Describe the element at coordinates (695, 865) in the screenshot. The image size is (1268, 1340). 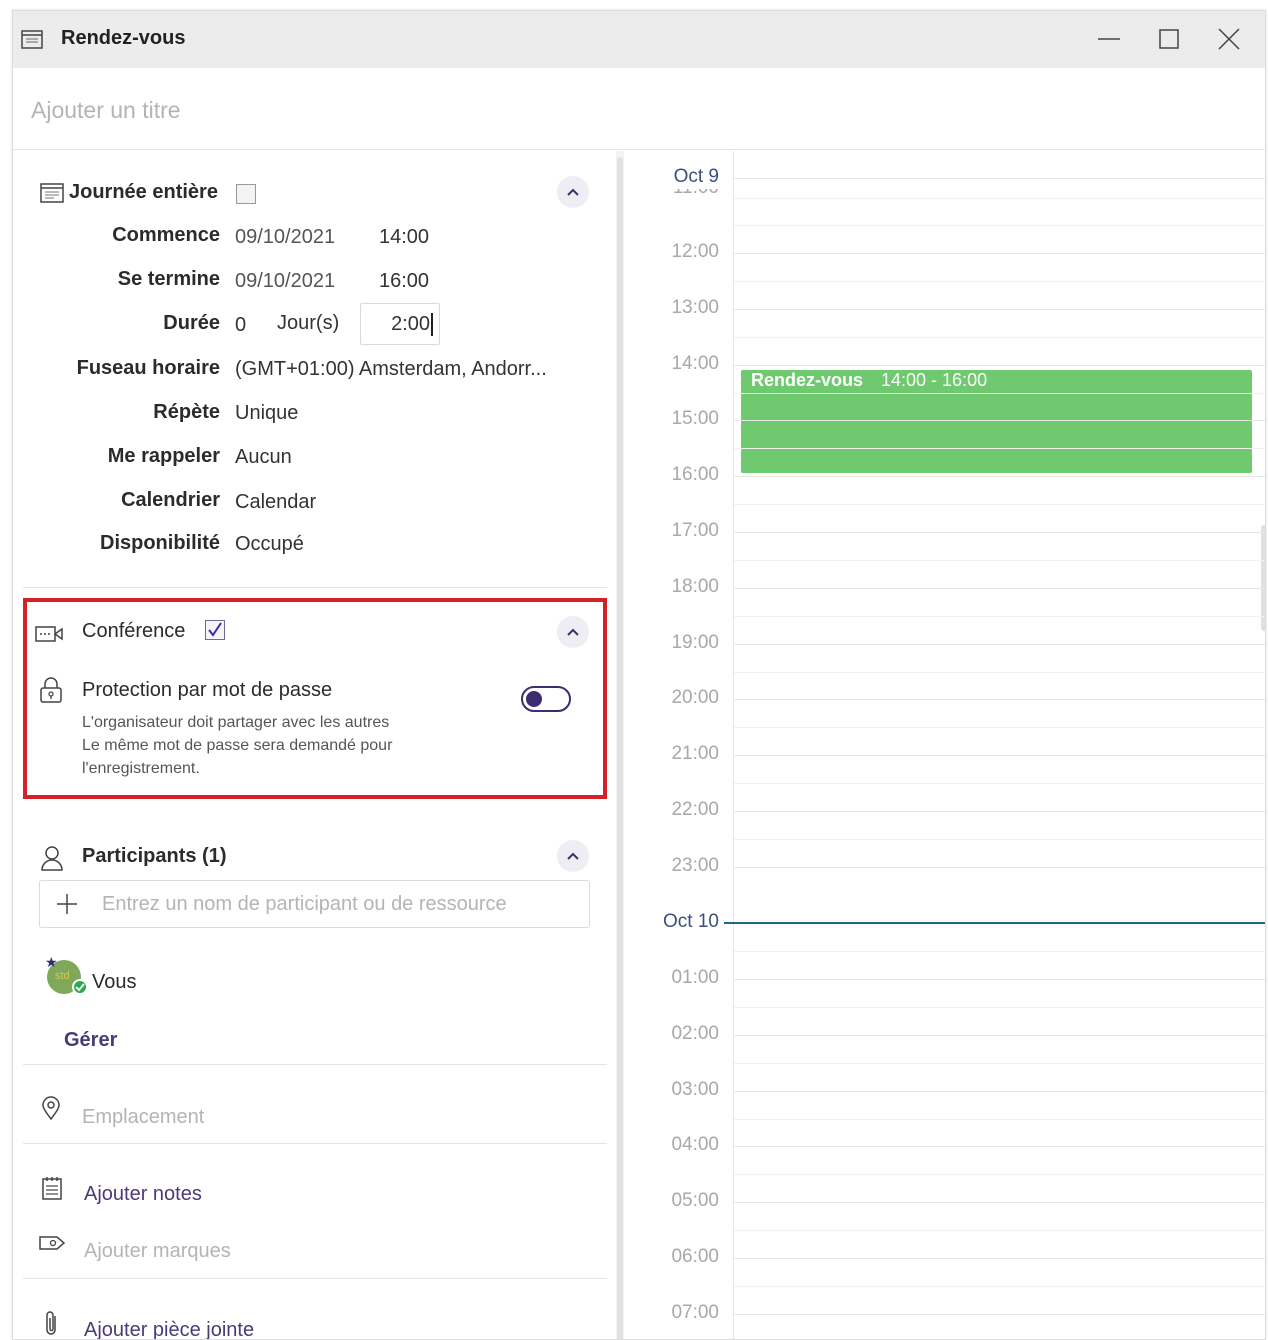
I see `hour-label: 23:00` at that location.